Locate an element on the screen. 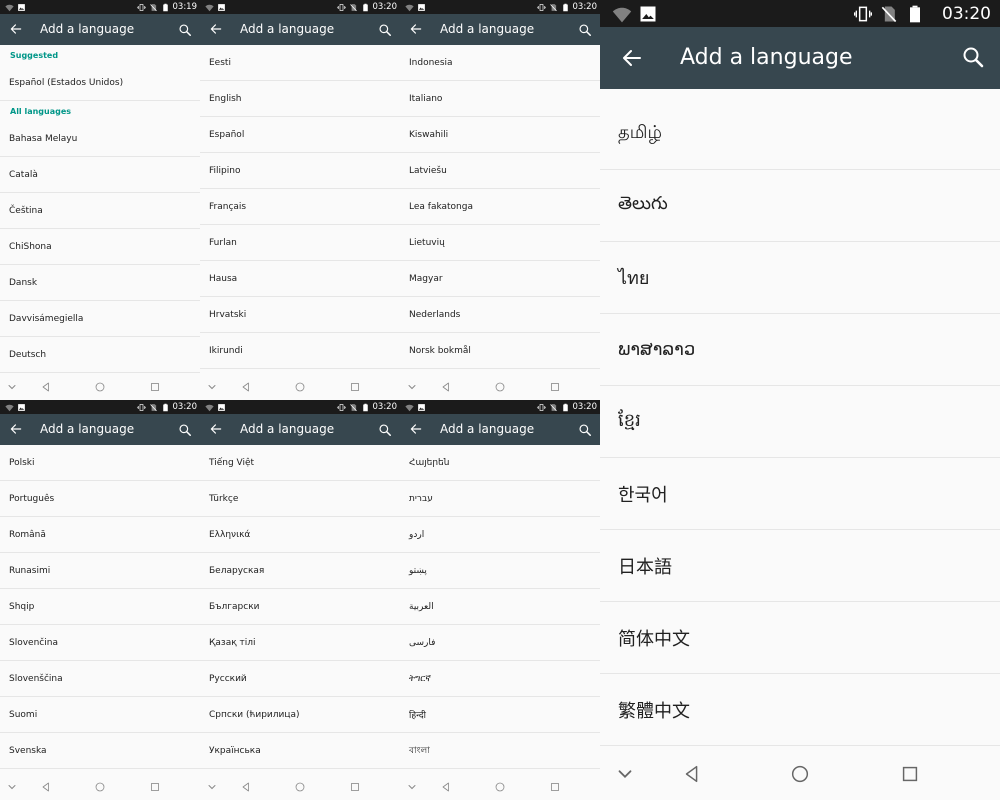 This screenshot has height=800, width=1000. language-item: اردو is located at coordinates (500, 535).